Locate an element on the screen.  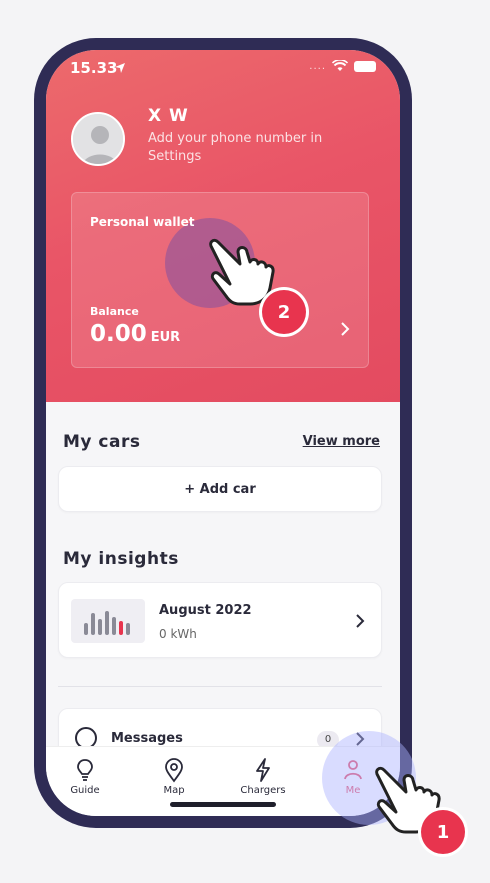
tab-chargers: Chargers is located at coordinates (263, 776).